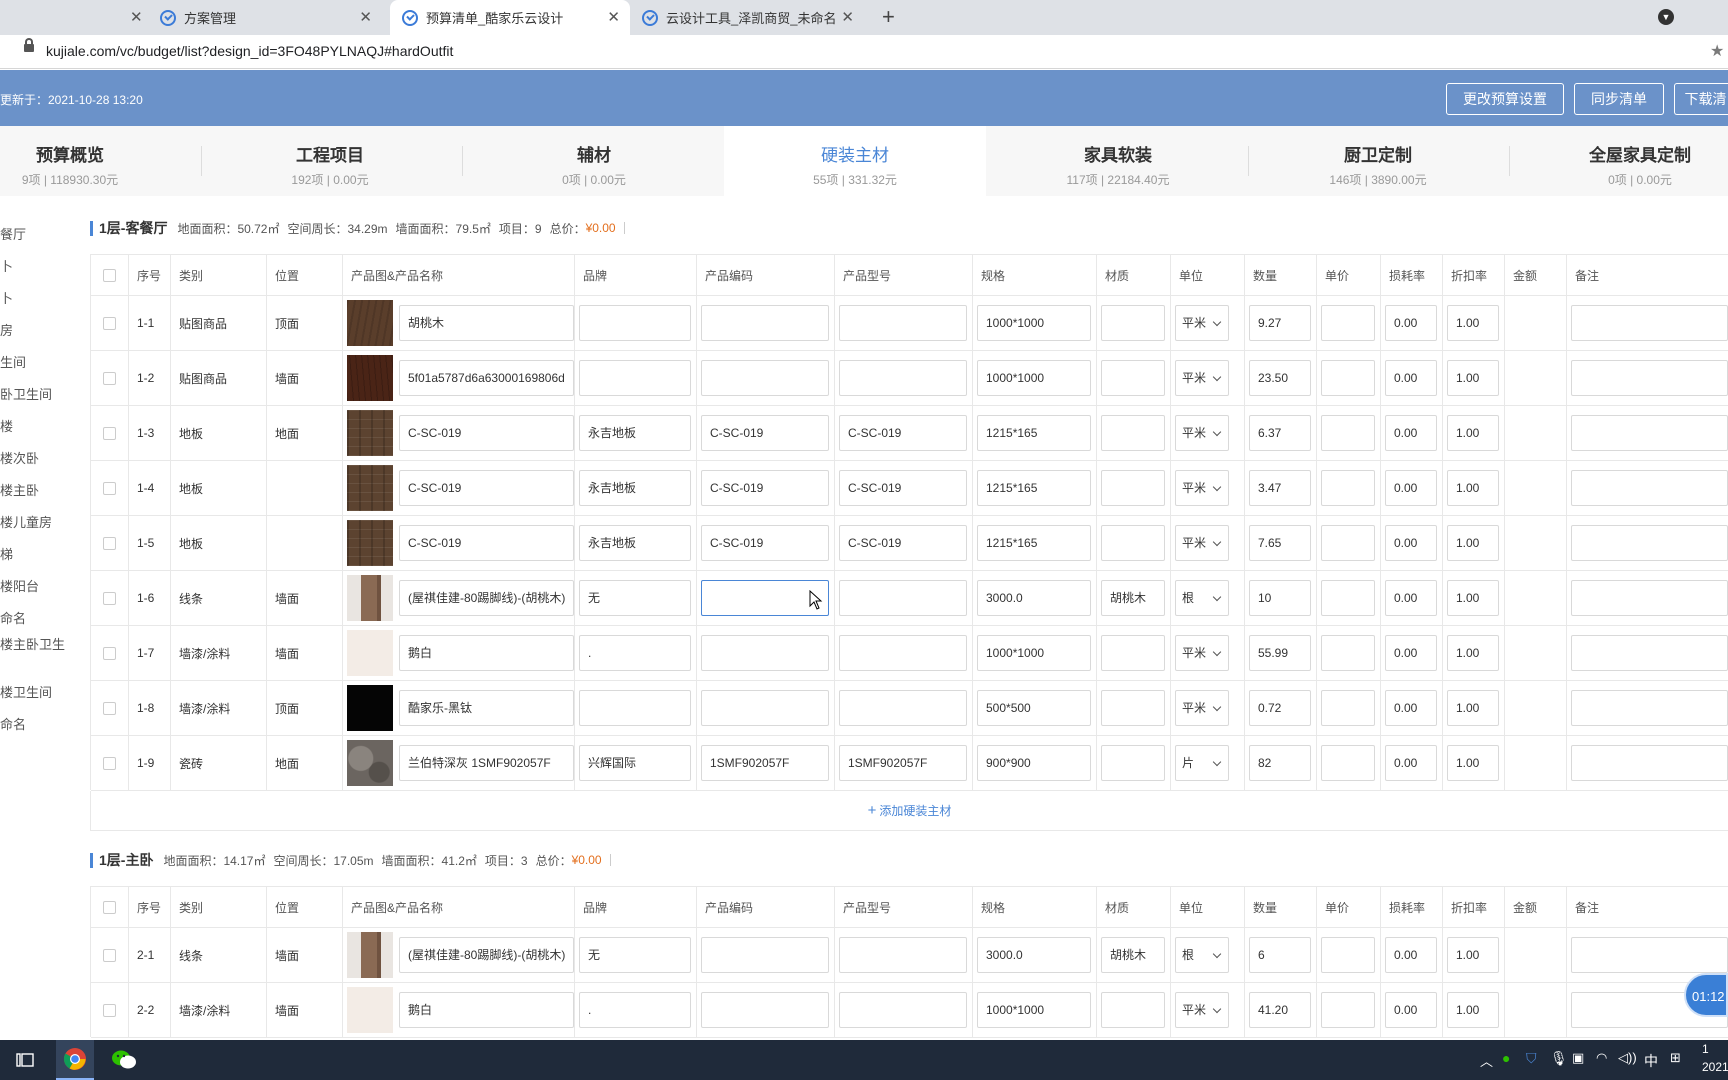 The height and width of the screenshot is (1080, 1728). I want to click on room-item: 生间, so click(13, 361).